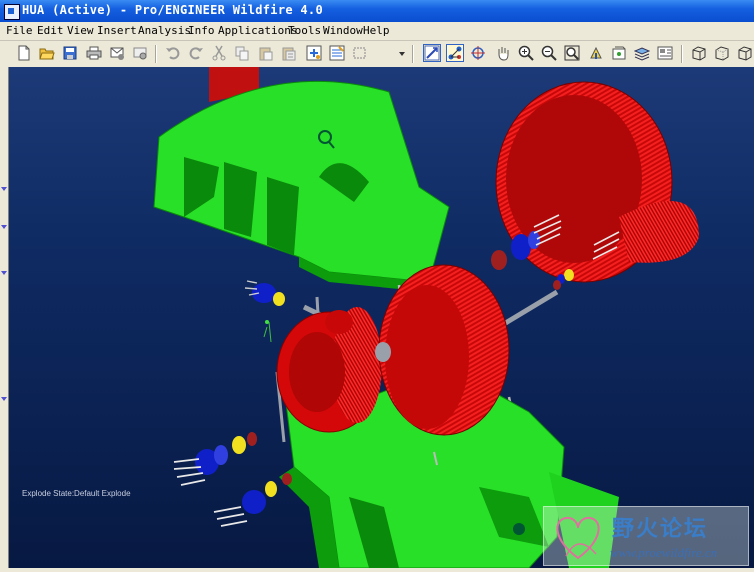  Describe the element at coordinates (172, 10) in the screenshot. I see `window-title: HUA (Active) - Pro/ENGINEER Wildfire 4.0` at that location.